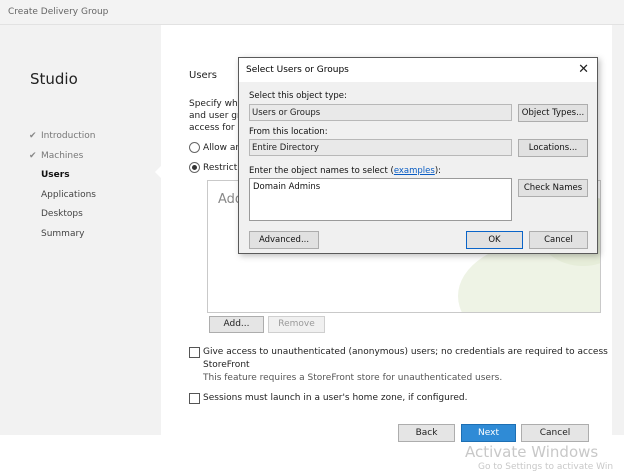  I want to click on sidebar-item-label: Summary, so click(63, 234).